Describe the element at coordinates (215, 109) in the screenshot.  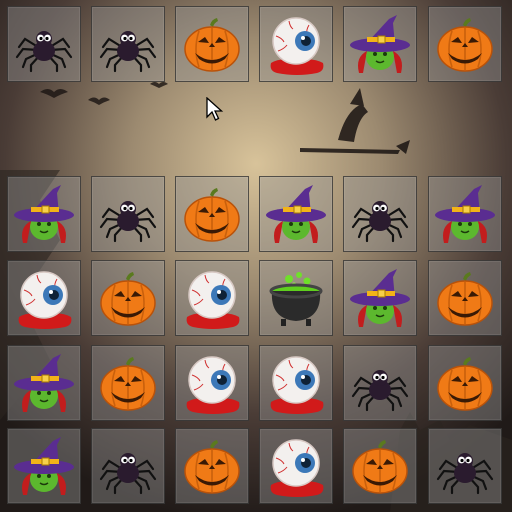
I see `mouse-cursor-icon` at that location.